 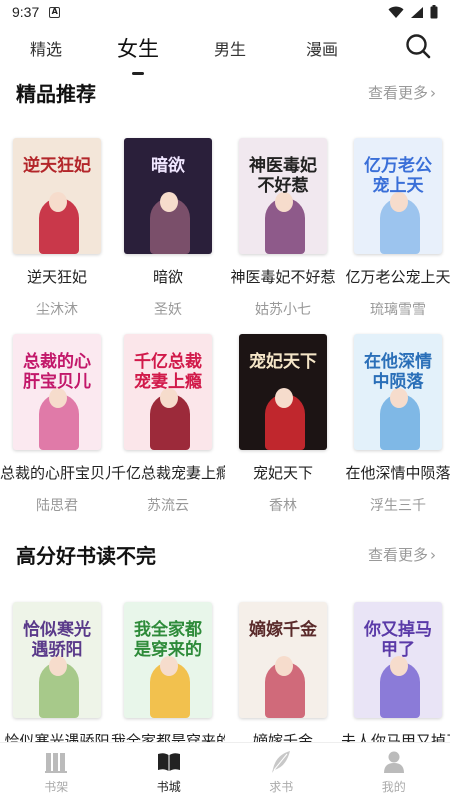 I want to click on cover-title: 总裁的心肝宝贝儿, so click(x=57, y=372).